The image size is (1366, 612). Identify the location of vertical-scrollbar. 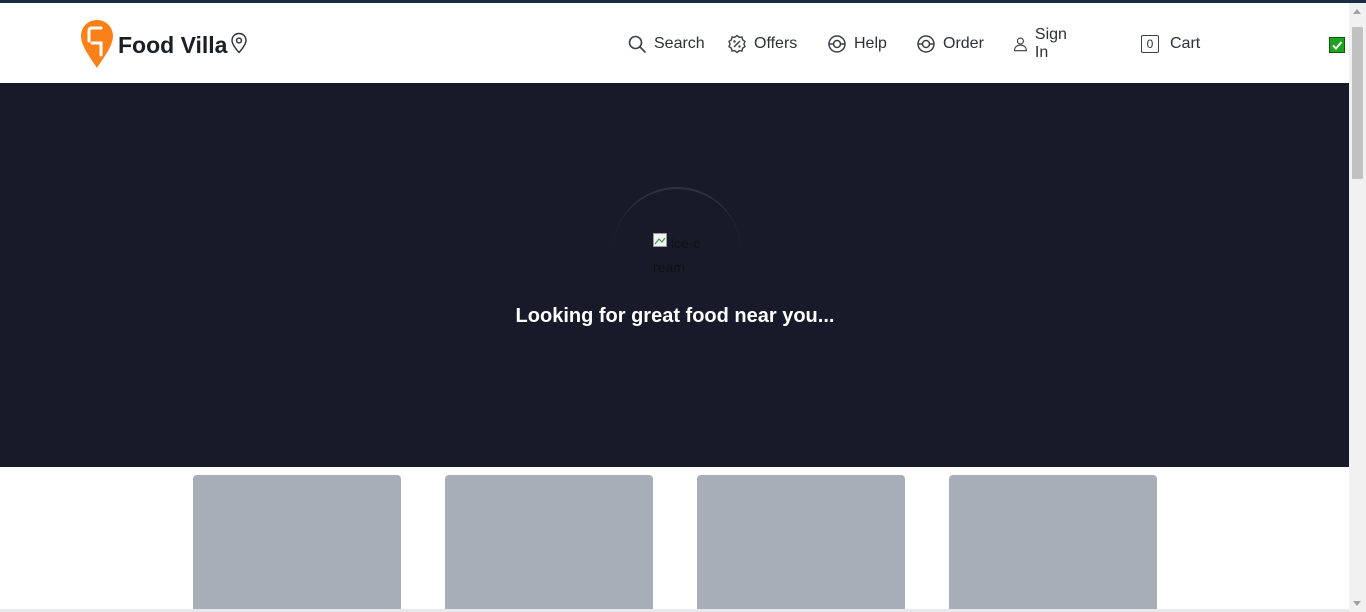
(1357, 307).